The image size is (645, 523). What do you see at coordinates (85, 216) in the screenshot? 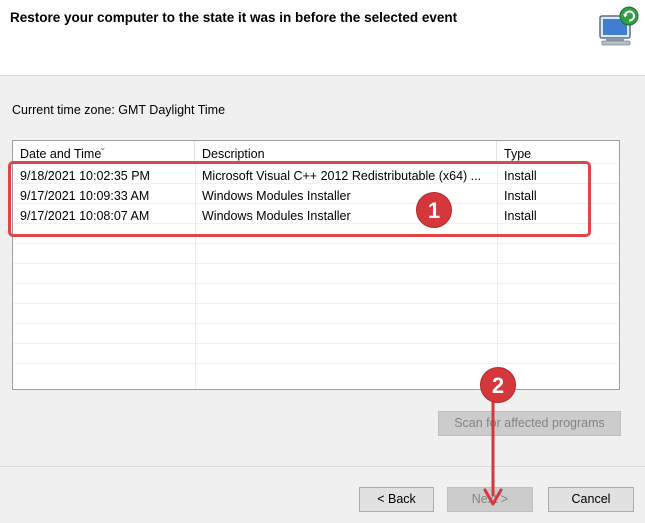
I see `cell-date-time: 9/17/2021 10:08:07 AM` at bounding box center [85, 216].